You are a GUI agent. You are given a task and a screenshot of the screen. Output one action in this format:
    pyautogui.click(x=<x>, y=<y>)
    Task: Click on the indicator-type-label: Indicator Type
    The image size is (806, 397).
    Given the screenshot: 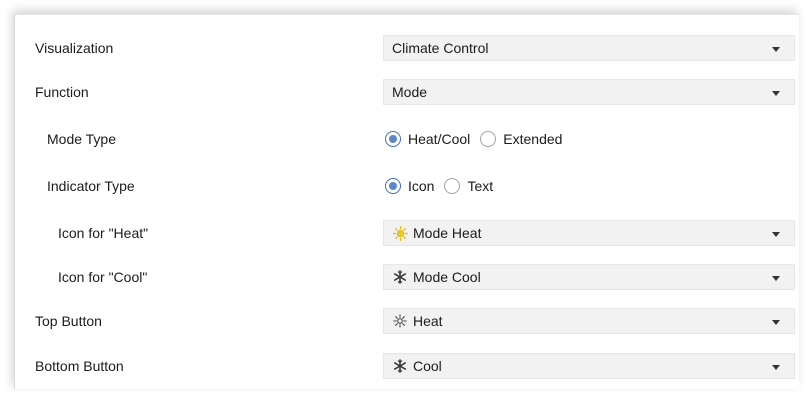 What is the action you would take?
    pyautogui.click(x=91, y=186)
    